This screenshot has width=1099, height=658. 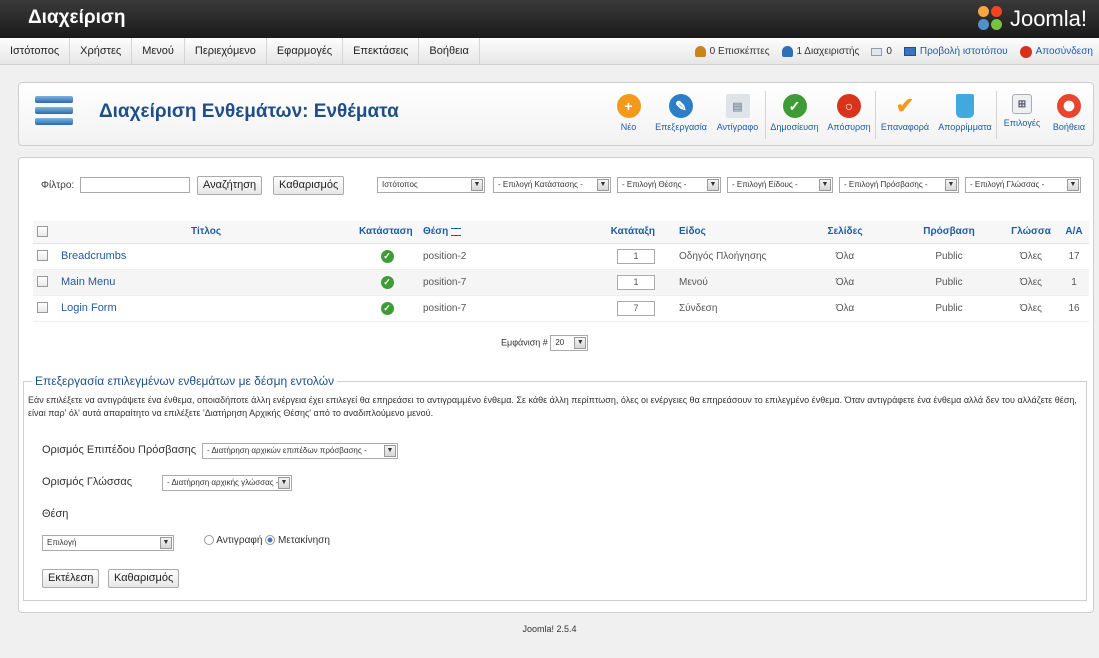 I want to click on menu-users: Χρήστες, so click(x=101, y=51).